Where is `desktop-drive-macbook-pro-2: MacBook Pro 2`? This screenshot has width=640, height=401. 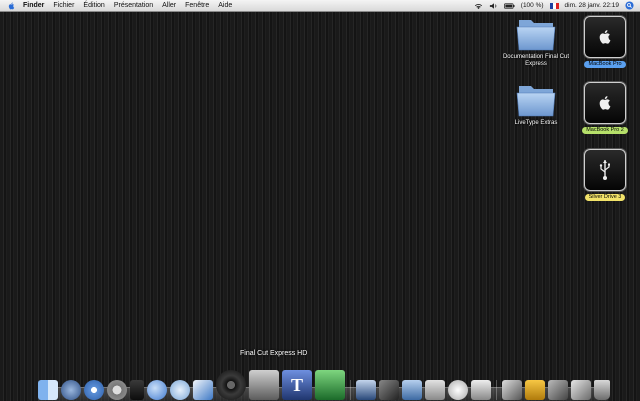 desktop-drive-macbook-pro-2: MacBook Pro 2 is located at coordinates (605, 108).